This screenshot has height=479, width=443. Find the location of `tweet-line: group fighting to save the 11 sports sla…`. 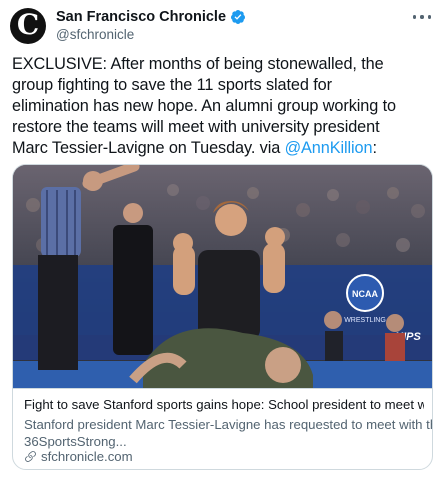

tweet-line: group fighting to save the 11 sports sla… is located at coordinates (172, 85).